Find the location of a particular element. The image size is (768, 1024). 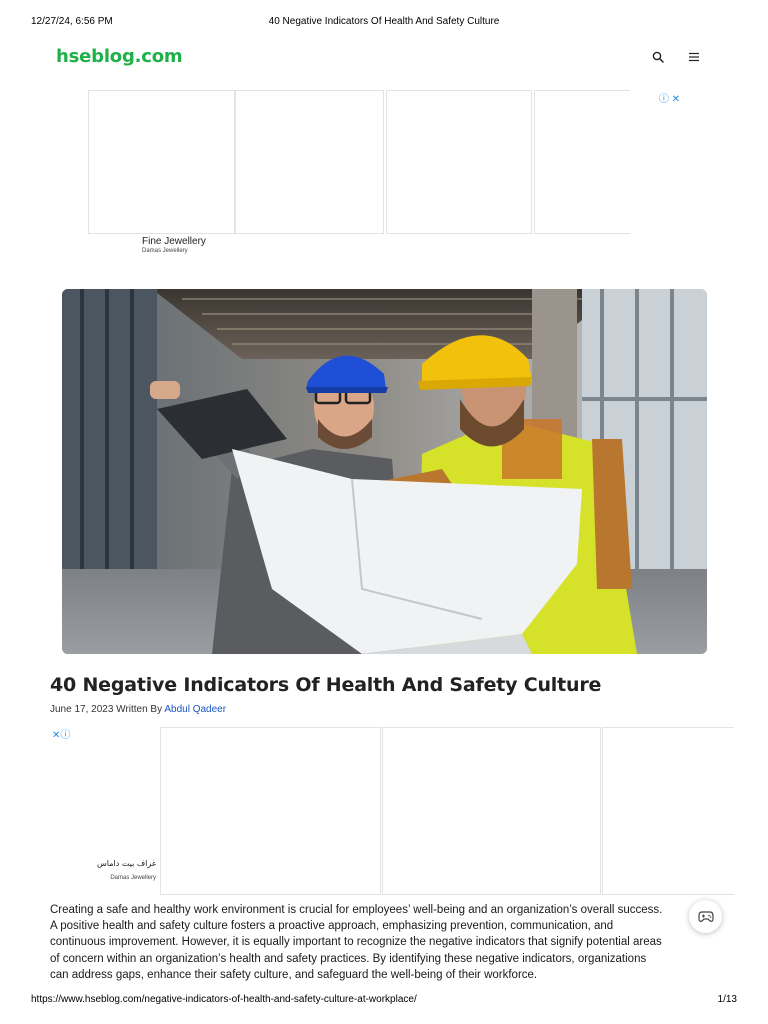

ad-close-icon: ✕ⓘ is located at coordinates (61, 733).